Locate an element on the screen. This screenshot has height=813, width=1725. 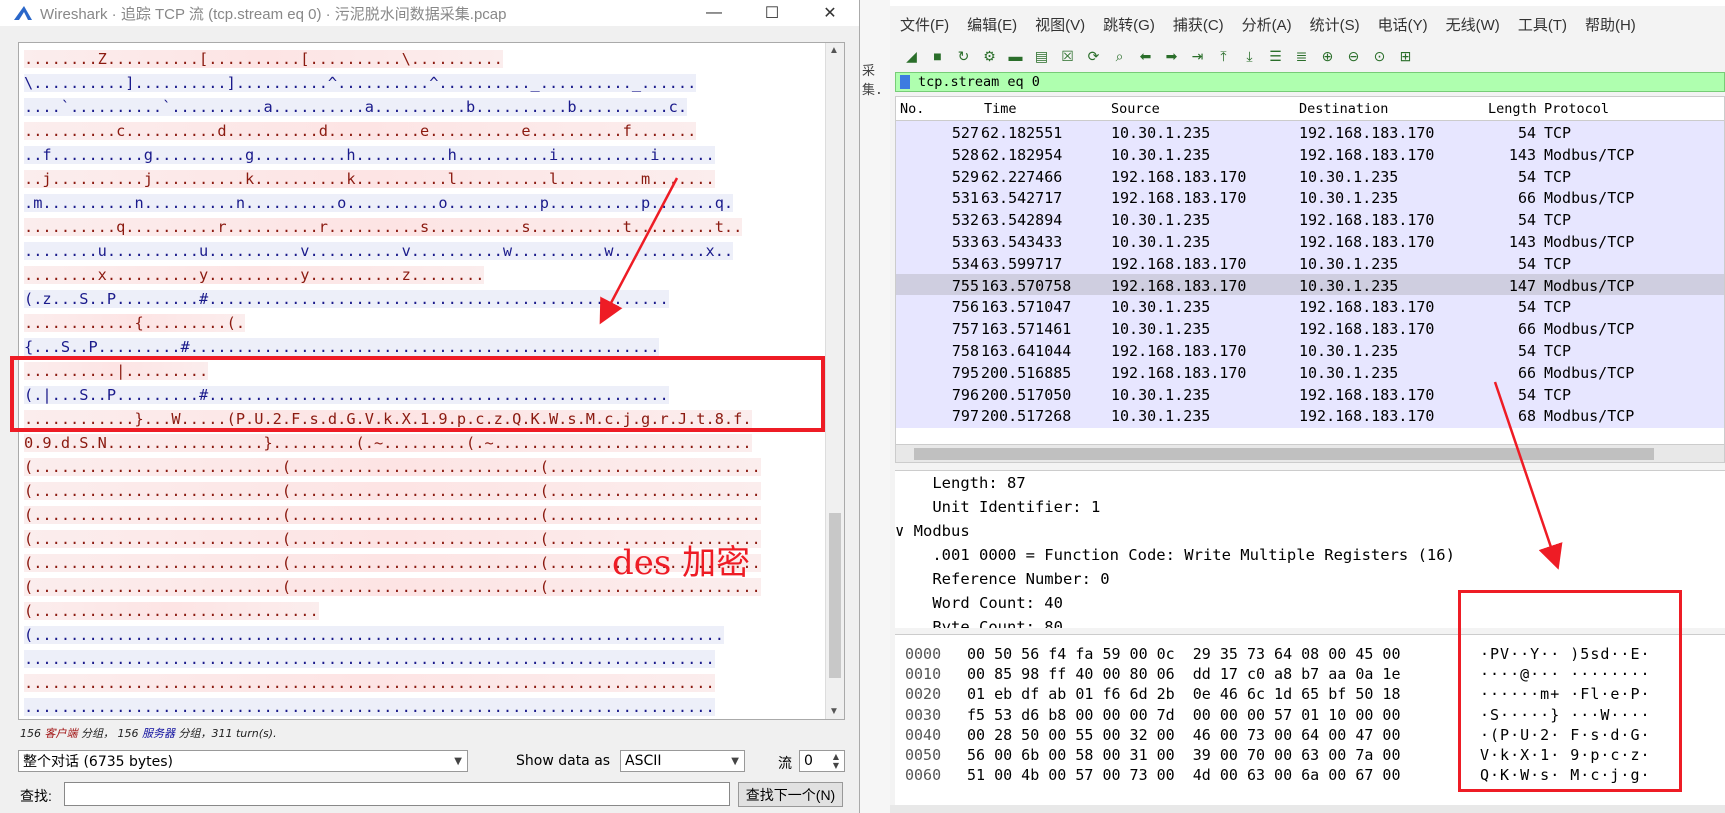
zoom-out-icon: ⊖ is located at coordinates (1353, 56).